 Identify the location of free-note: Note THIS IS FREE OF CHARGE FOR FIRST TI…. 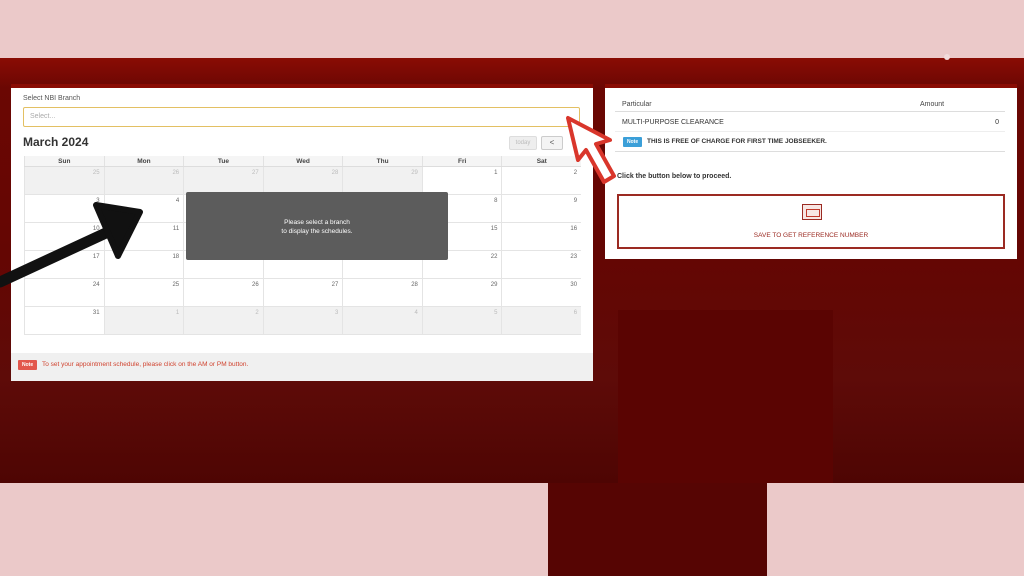
(810, 142).